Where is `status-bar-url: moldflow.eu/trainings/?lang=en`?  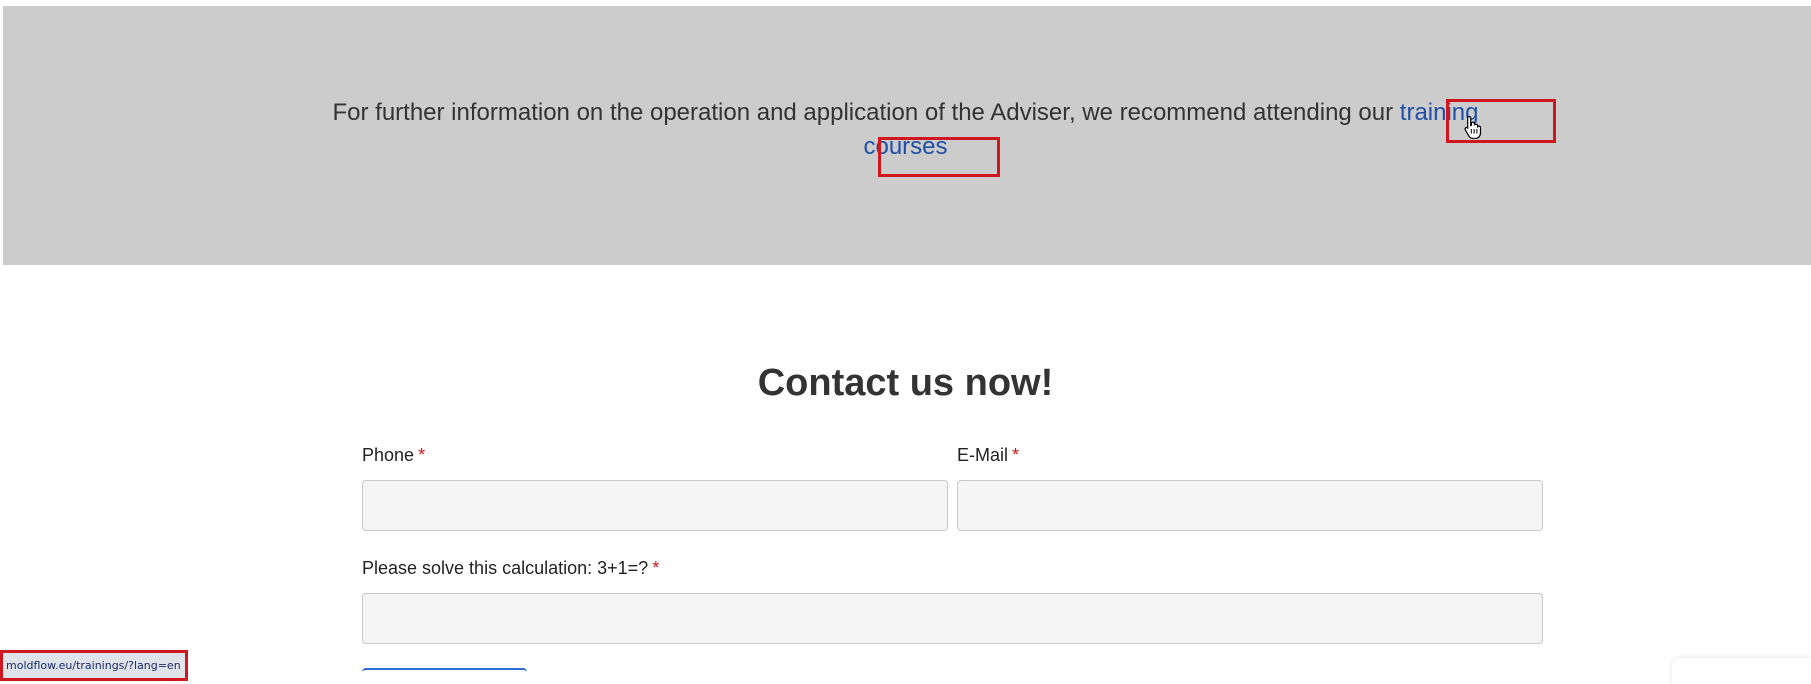
status-bar-url: moldflow.eu/trainings/?lang=en is located at coordinates (94, 665).